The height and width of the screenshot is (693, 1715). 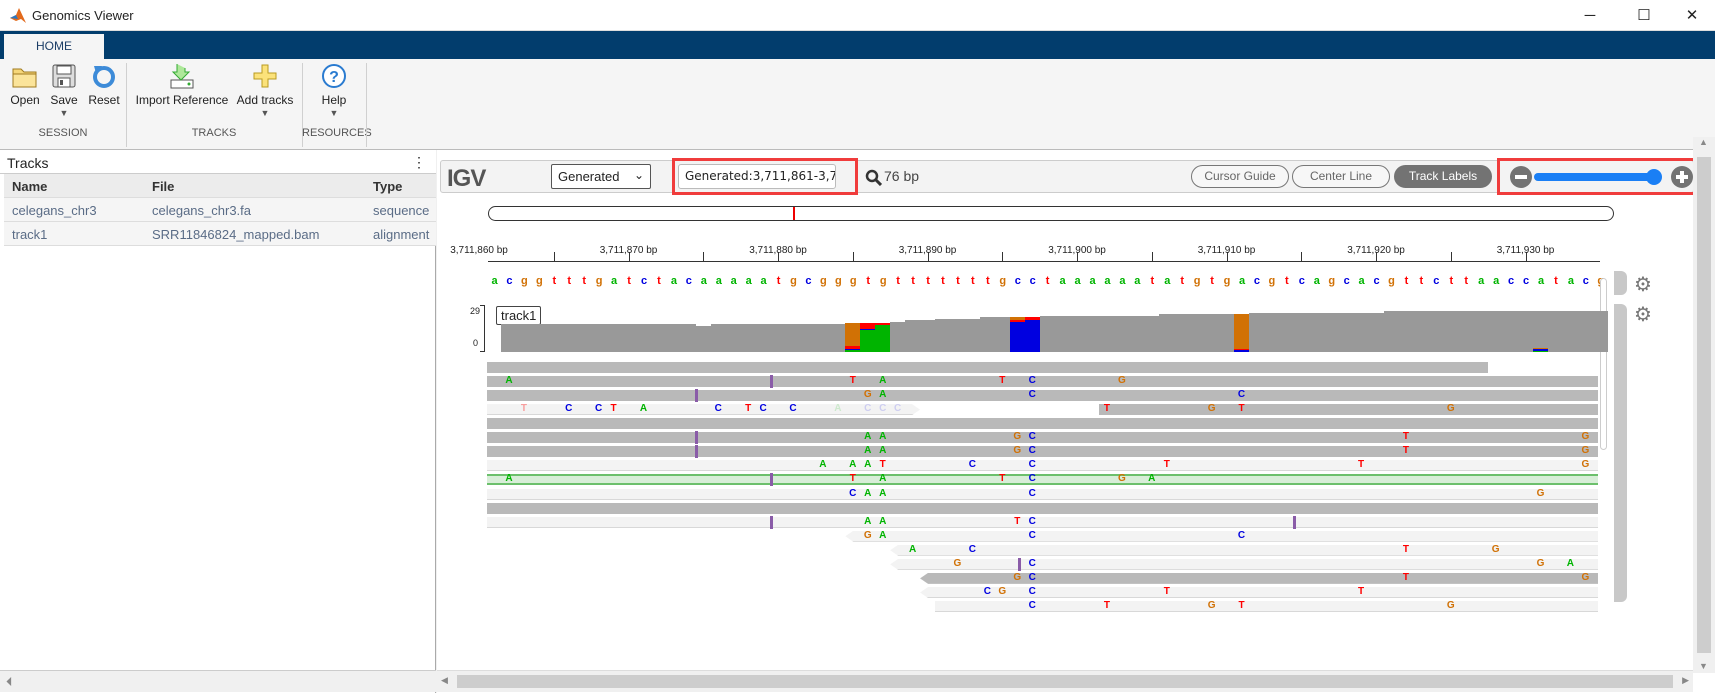 I want to click on table-row: track1 SRR11846824_mapped.bam alignment, so click(x=220, y=234).